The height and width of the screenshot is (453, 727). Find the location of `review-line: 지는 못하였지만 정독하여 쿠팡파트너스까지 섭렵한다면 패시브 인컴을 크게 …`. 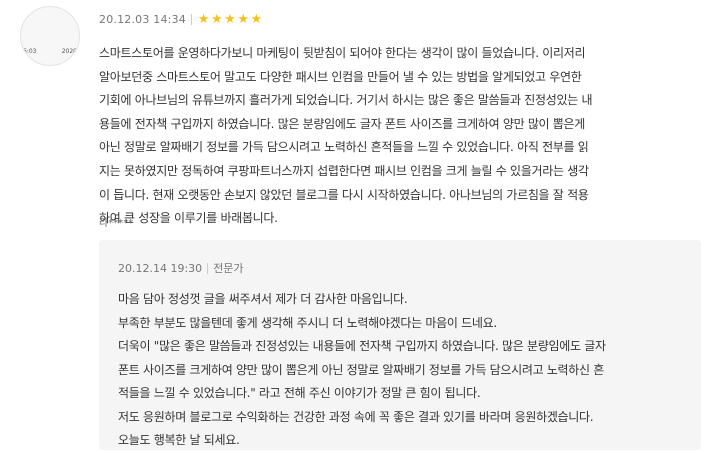

review-line: 지는 못하였지만 정독하여 쿠팡파트너스까지 섭렵한다면 패시브 인컴을 크게 … is located at coordinates (344, 170).